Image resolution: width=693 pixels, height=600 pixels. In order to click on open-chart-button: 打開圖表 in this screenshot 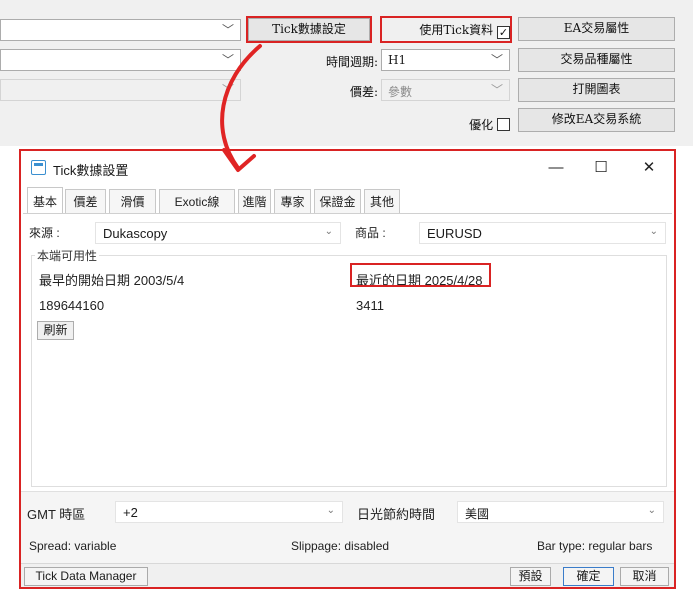, I will do `click(596, 90)`.